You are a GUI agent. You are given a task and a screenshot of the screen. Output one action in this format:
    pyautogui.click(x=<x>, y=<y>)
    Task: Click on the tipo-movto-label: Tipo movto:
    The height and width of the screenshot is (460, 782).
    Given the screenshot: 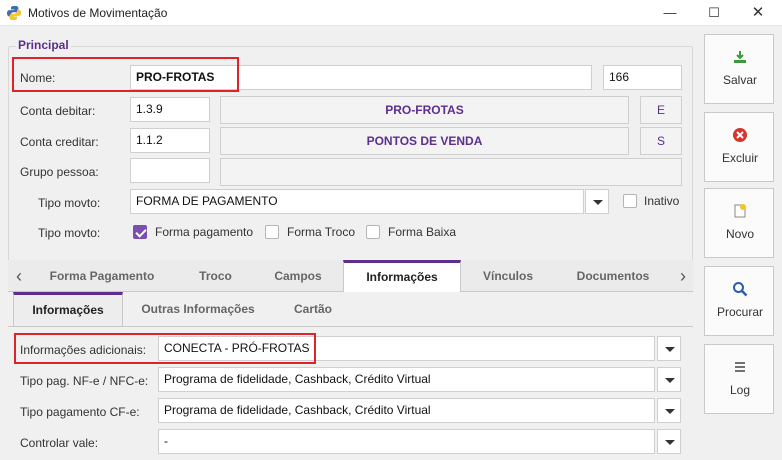 What is the action you would take?
    pyautogui.click(x=69, y=203)
    